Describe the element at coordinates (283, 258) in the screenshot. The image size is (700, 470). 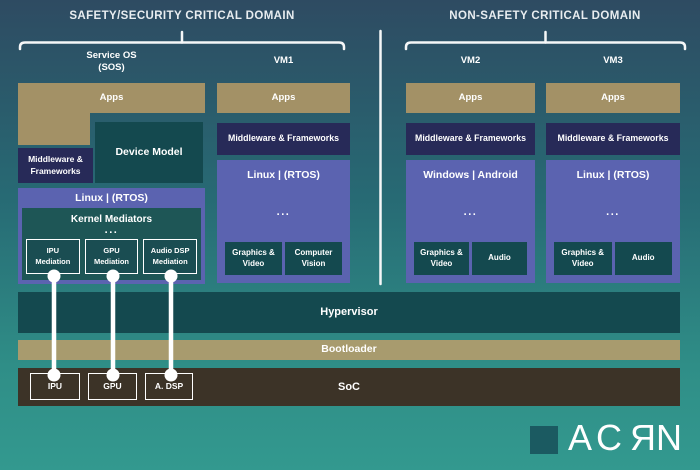
I see `vm1-services-row: Graphics & Video Computer Vision` at that location.